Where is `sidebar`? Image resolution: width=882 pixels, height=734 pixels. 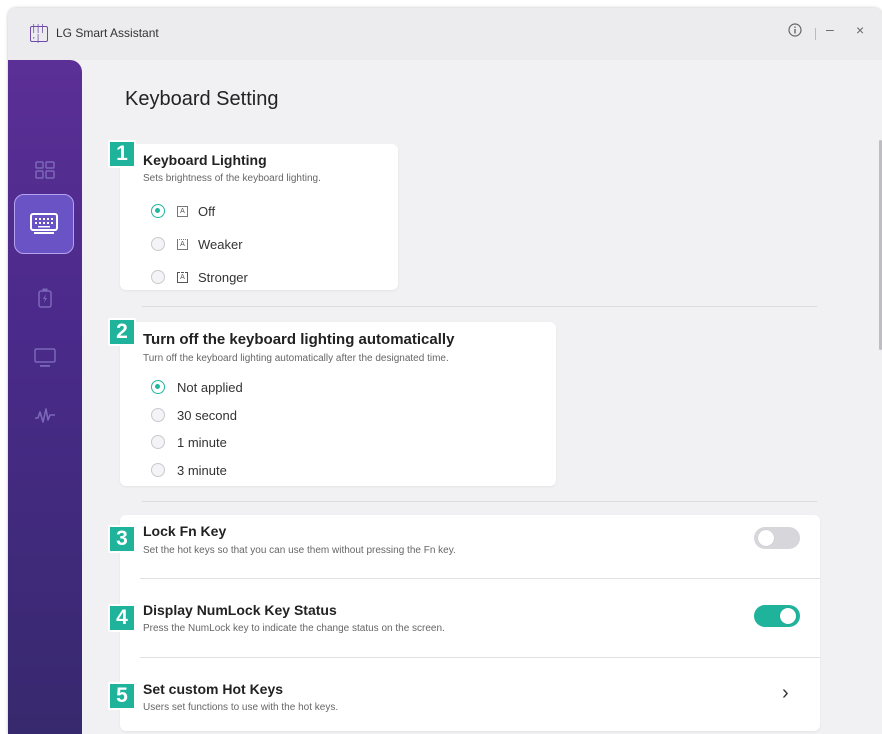 sidebar is located at coordinates (45, 397).